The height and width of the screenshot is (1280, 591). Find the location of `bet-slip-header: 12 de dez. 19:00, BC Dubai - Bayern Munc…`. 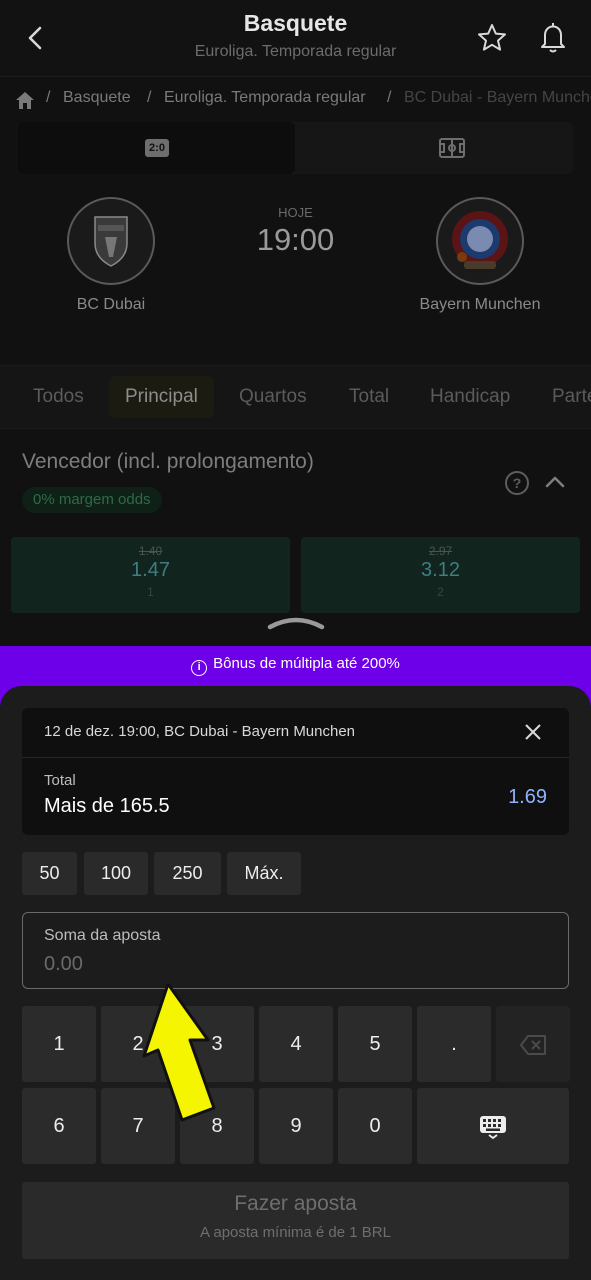

bet-slip-header: 12 de dez. 19:00, BC Dubai - Bayern Munc… is located at coordinates (295, 733).